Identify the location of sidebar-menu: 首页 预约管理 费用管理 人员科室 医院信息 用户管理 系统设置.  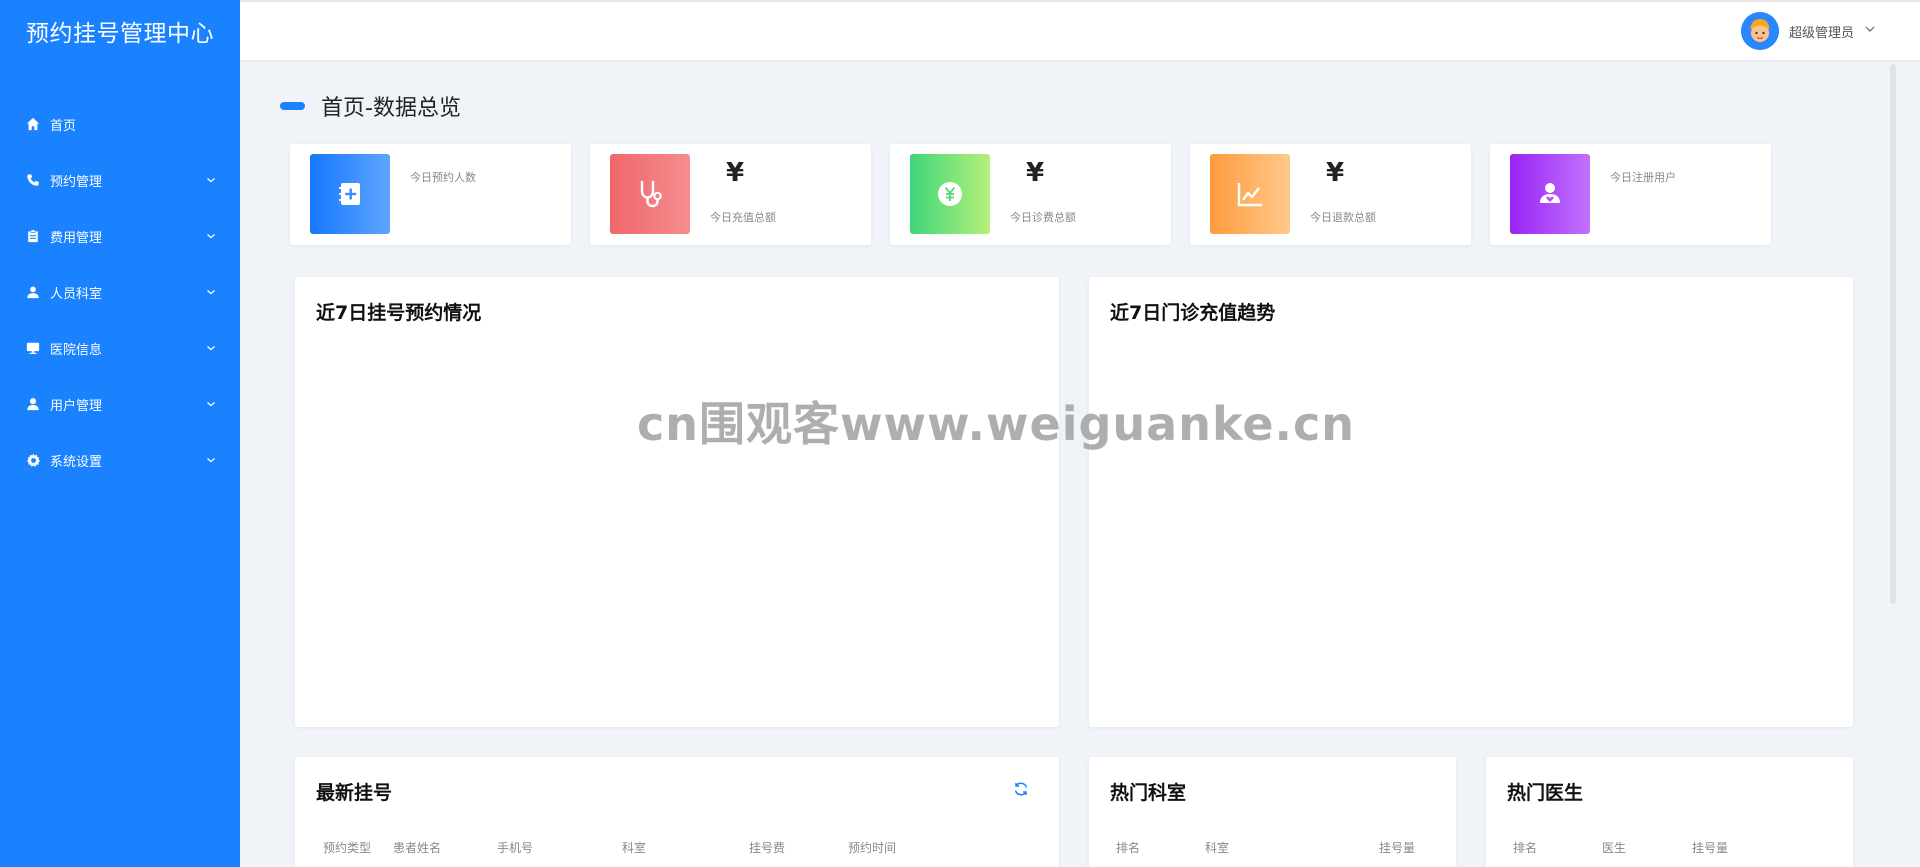
(120, 292).